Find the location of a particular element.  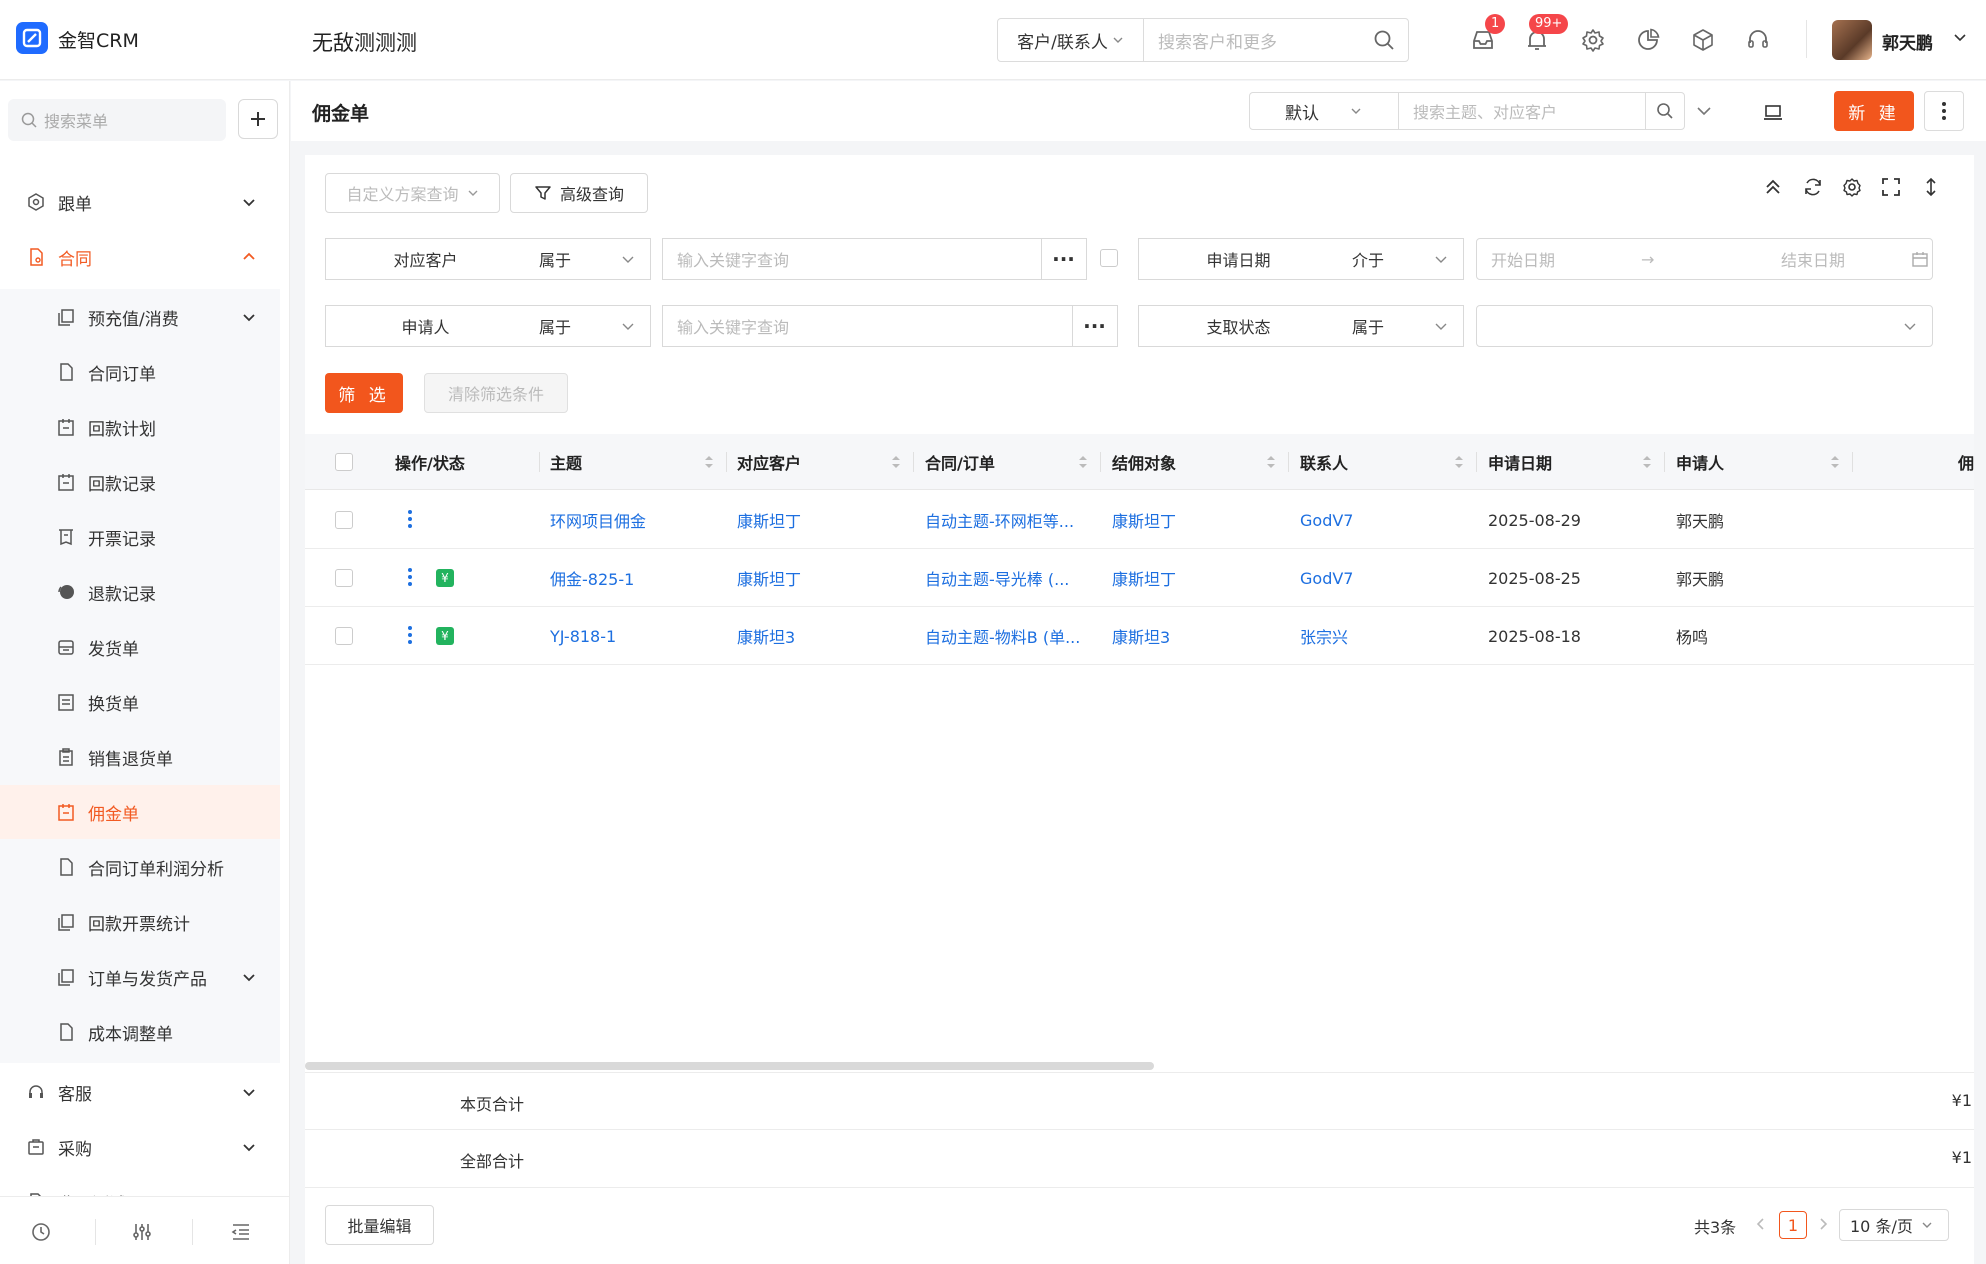

inbox-icon: 1 is located at coordinates (1488, 33).